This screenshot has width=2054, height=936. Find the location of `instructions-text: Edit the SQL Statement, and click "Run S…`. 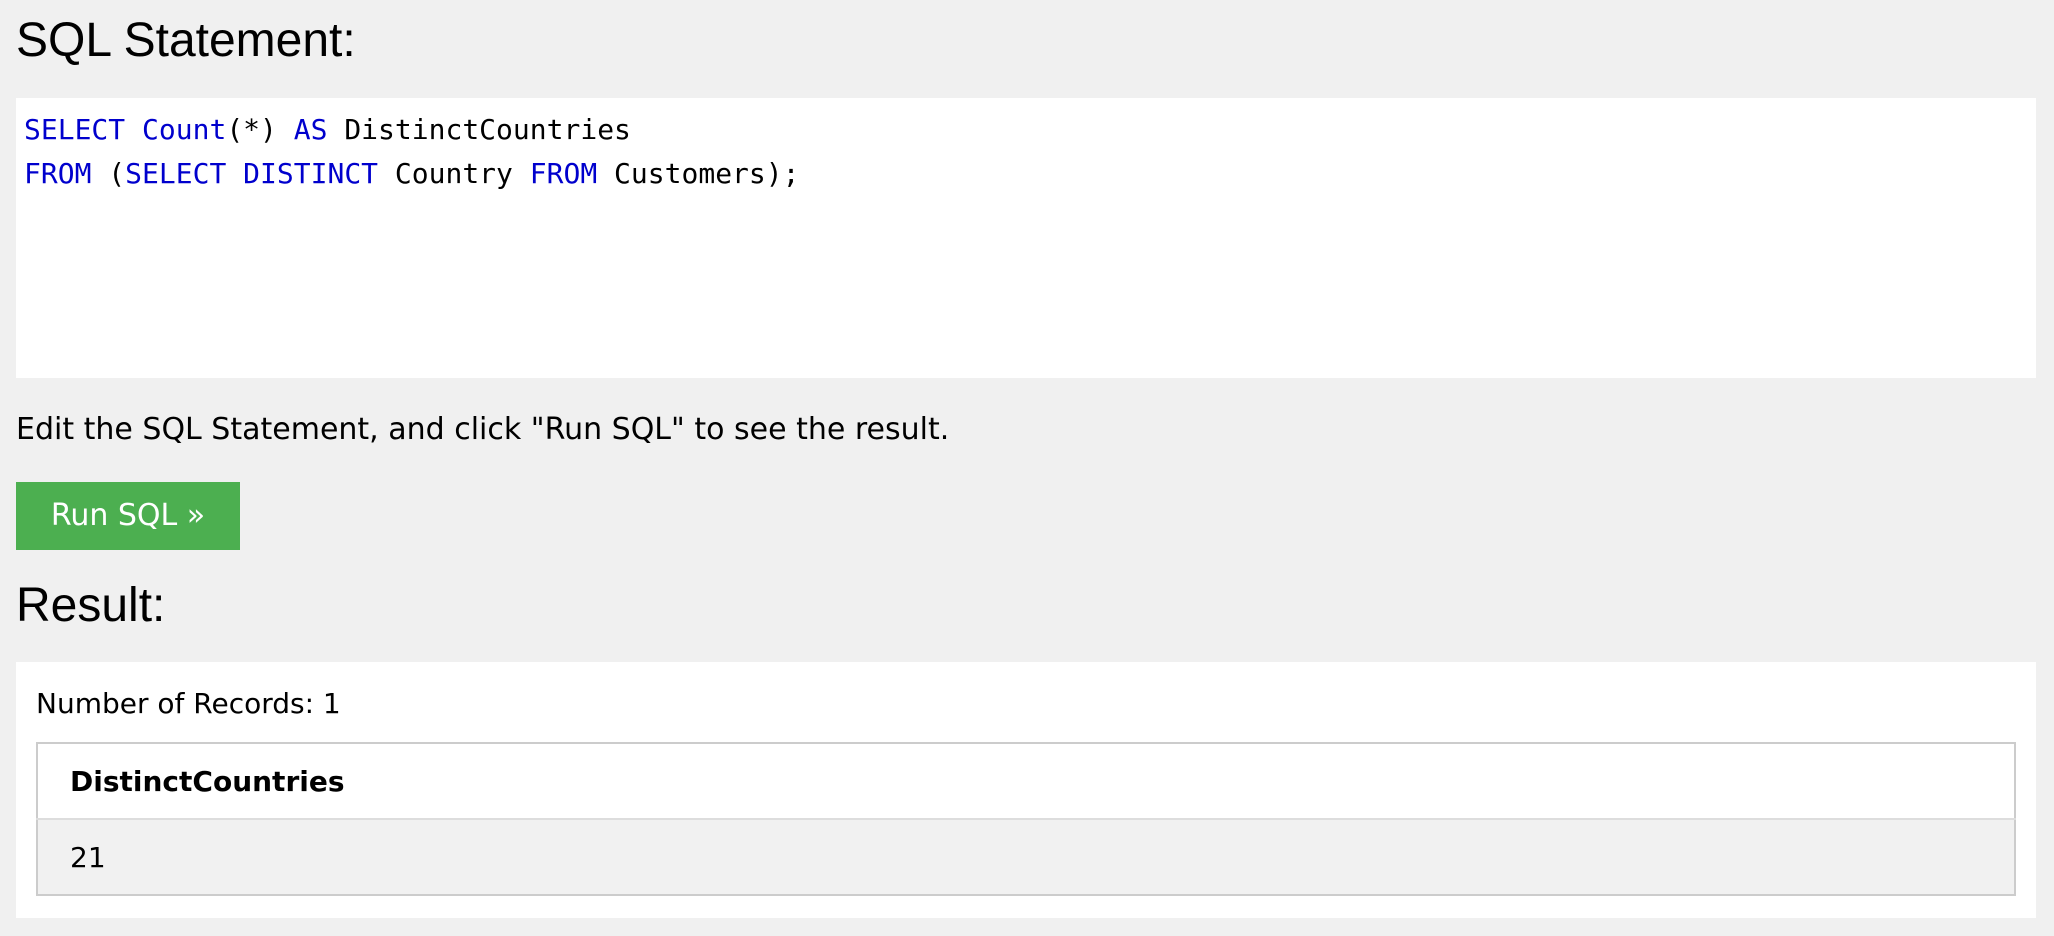

instructions-text: Edit the SQL Statement, and click "Run S… is located at coordinates (483, 429).